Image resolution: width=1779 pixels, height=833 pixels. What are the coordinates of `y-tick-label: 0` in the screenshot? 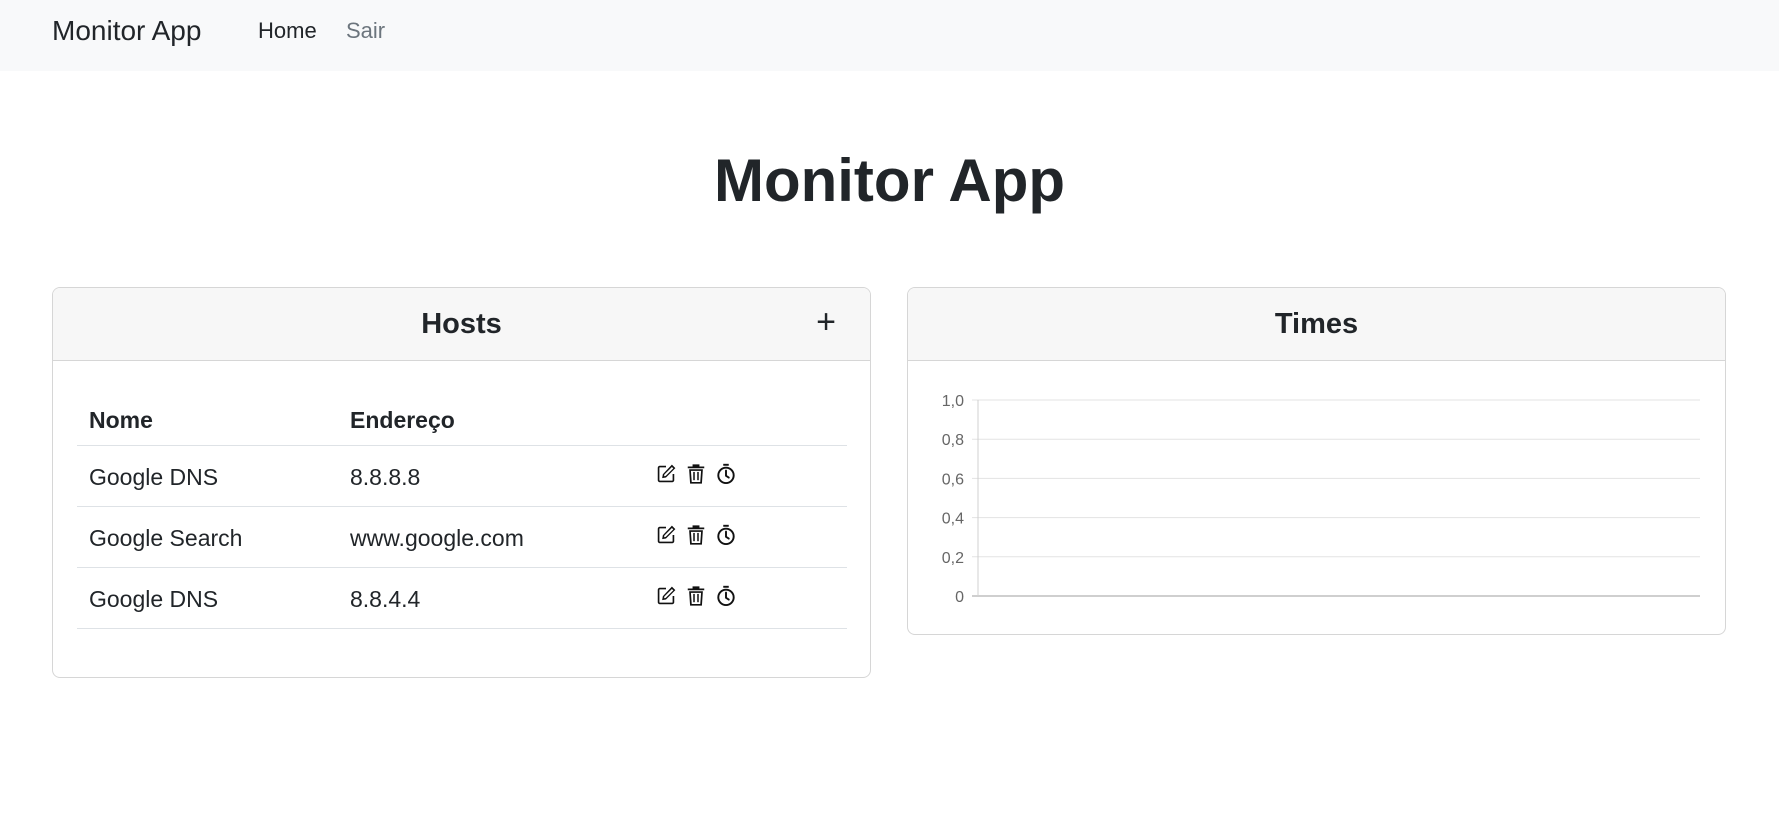 It's located at (959, 597).